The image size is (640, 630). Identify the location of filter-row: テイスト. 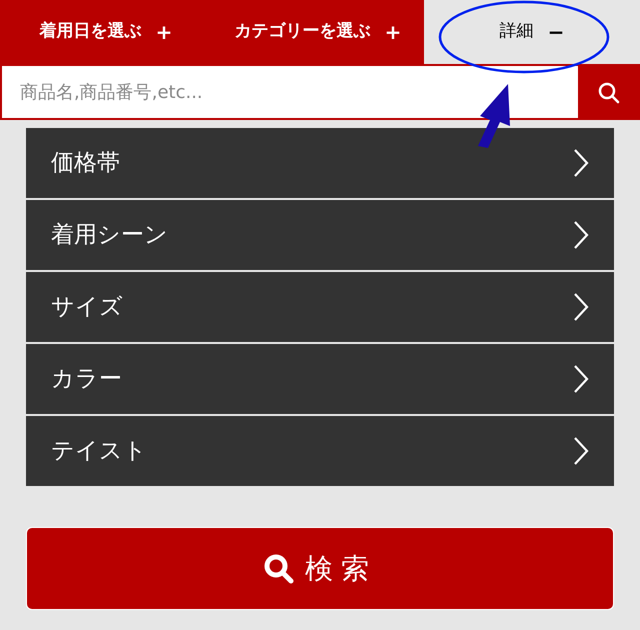
(320, 451).